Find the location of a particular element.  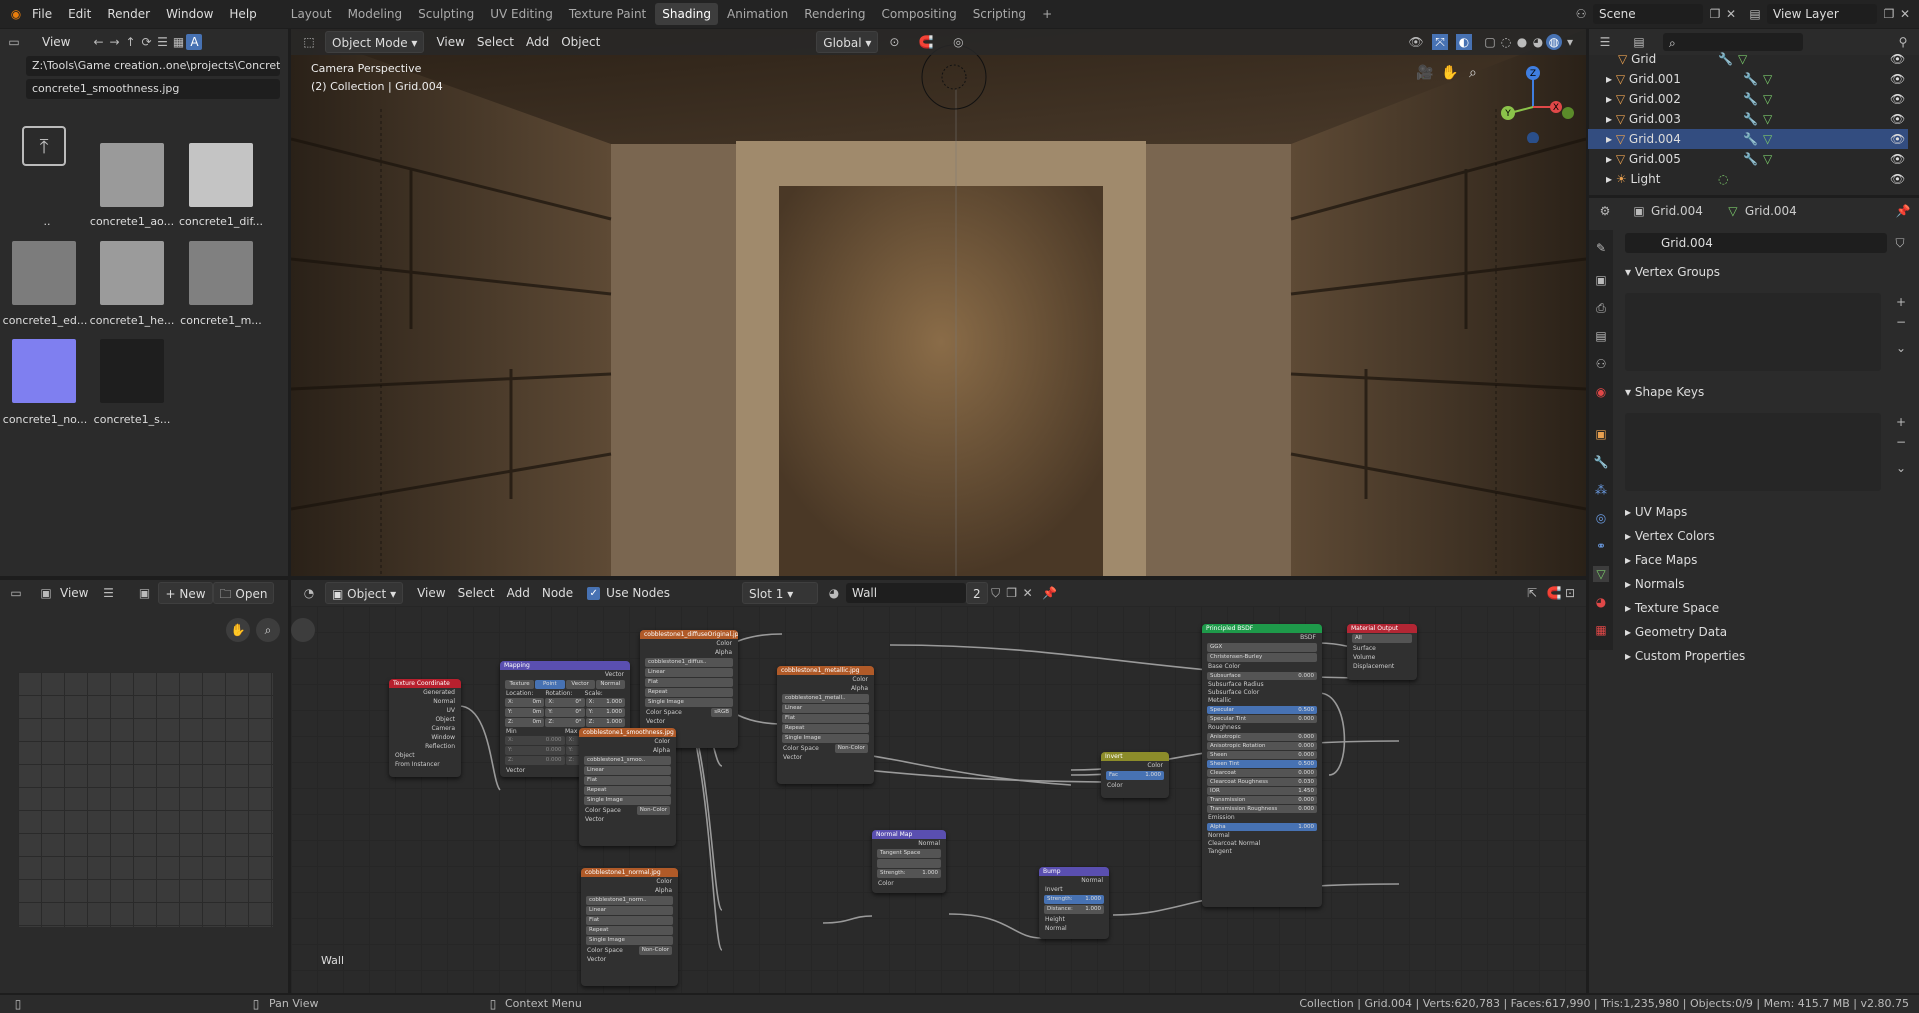

tab-rendering: Rendering is located at coordinates (834, 14).